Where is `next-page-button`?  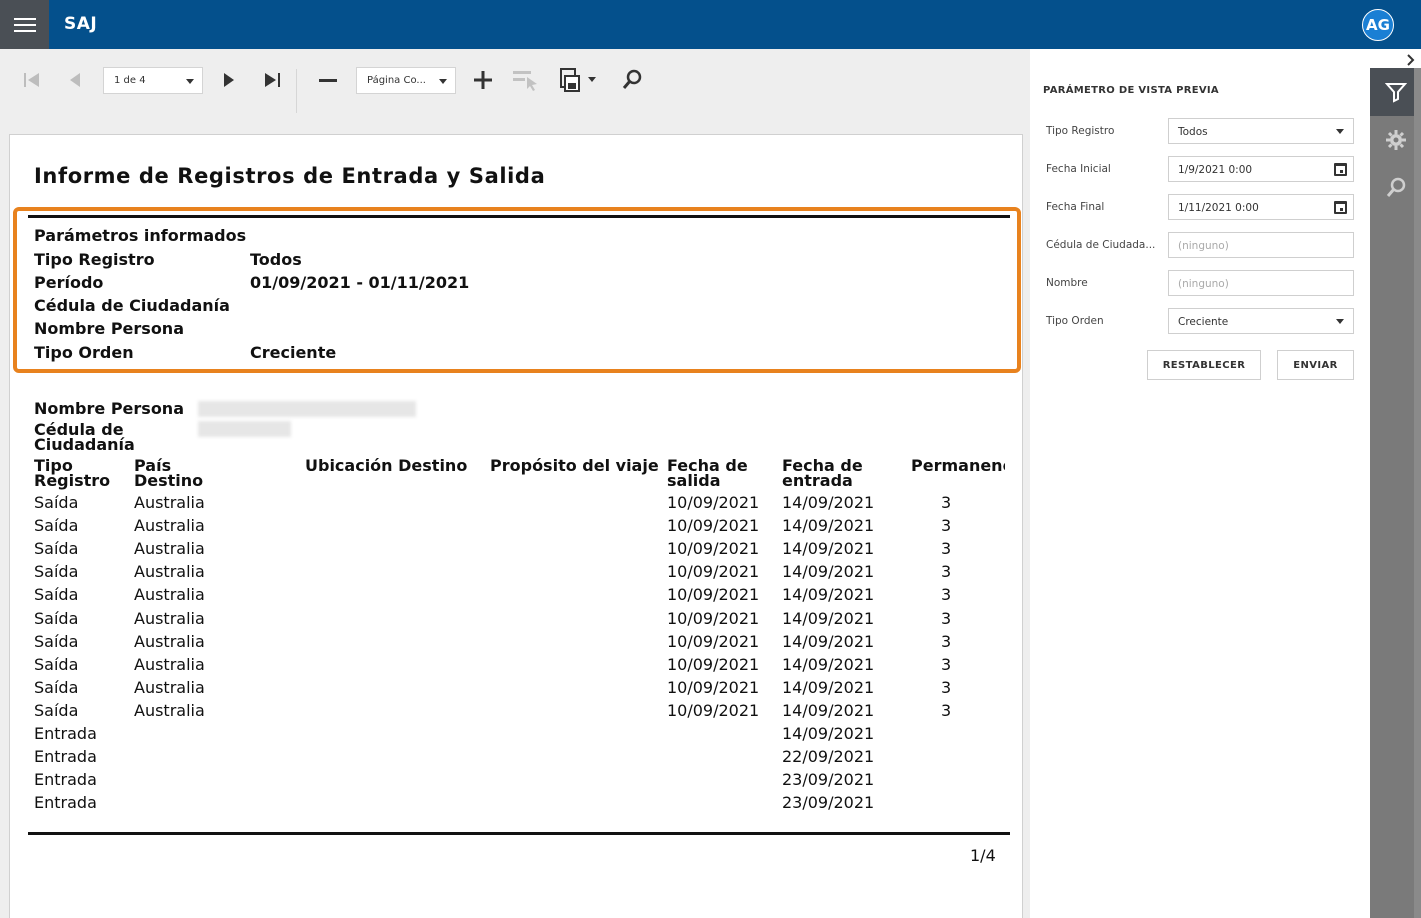 next-page-button is located at coordinates (229, 80).